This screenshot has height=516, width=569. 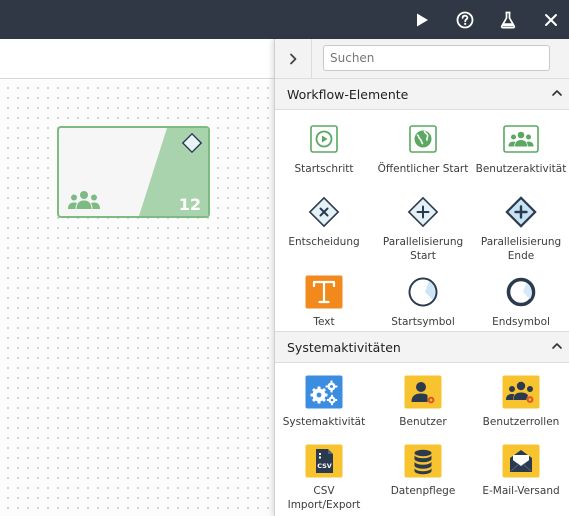 I want to click on section-header-systemaktivitaeten: Systemaktivitäten, so click(x=422, y=347).